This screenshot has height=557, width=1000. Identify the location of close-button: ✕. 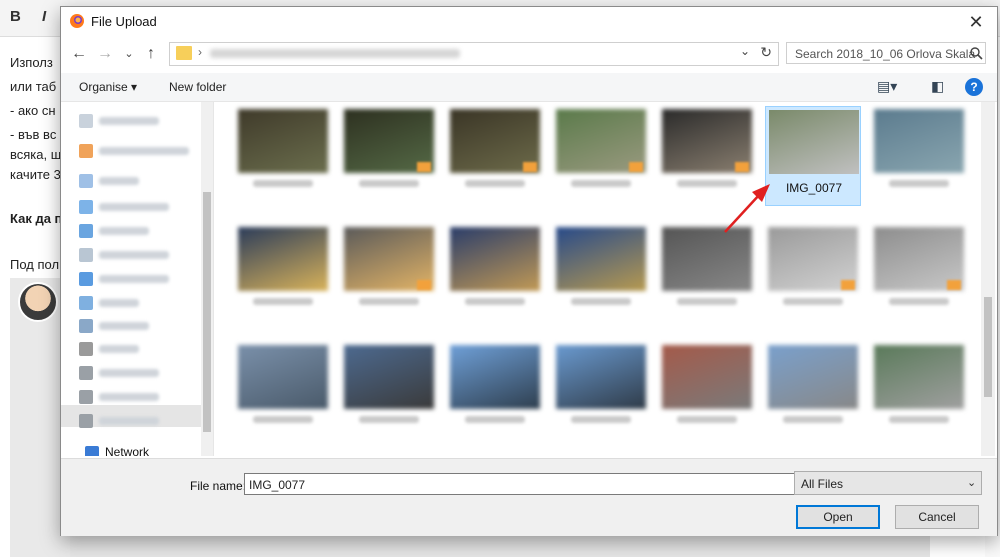
(976, 22).